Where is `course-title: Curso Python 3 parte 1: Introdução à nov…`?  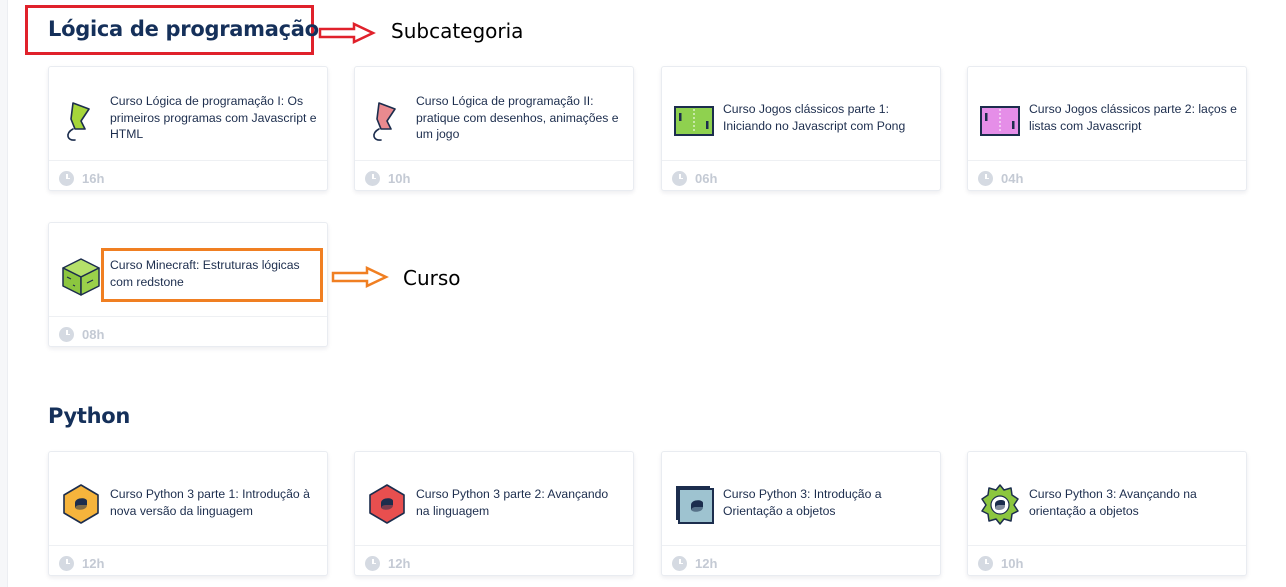
course-title: Curso Python 3 parte 1: Introdução à nov… is located at coordinates (214, 502).